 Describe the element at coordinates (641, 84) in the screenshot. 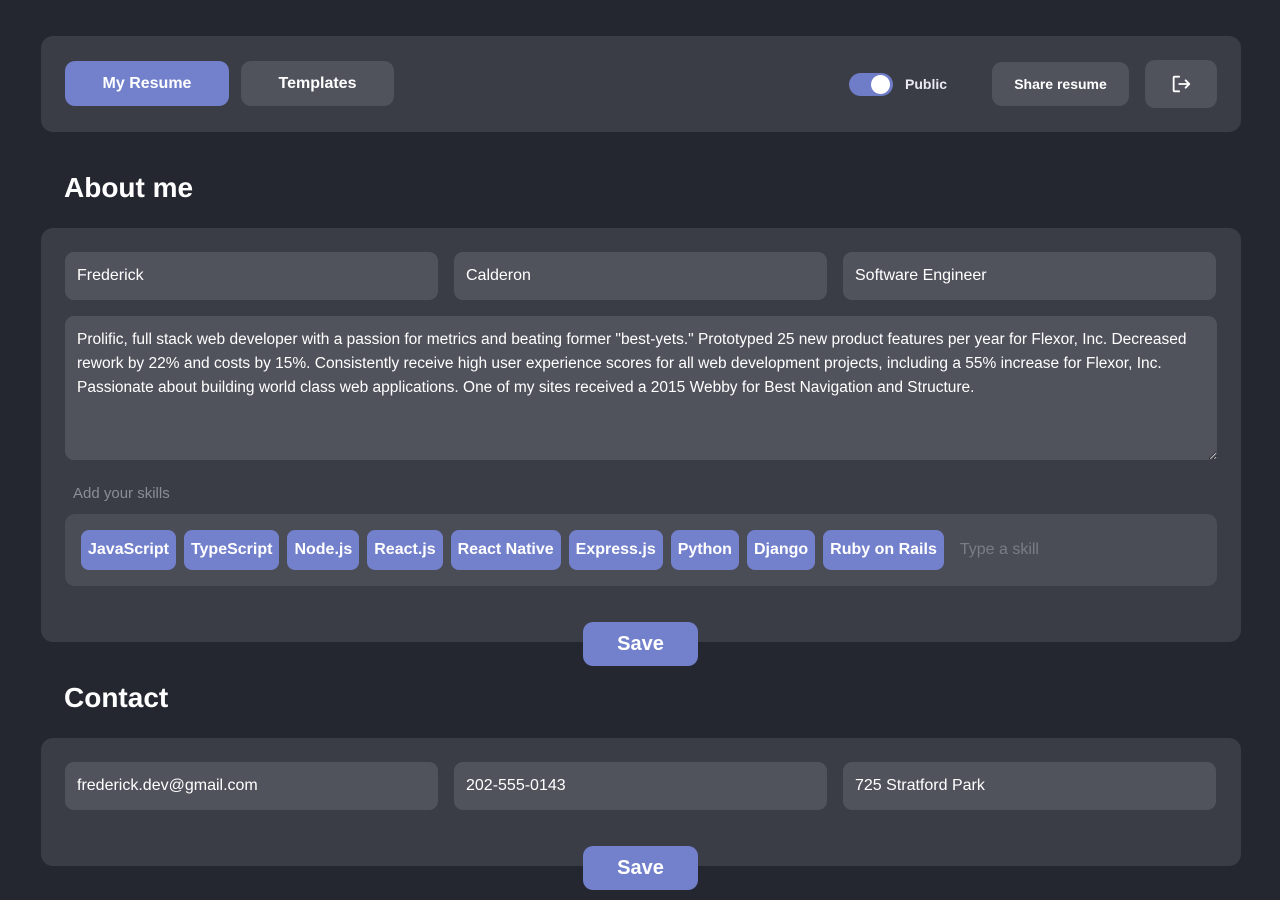

I see `top-nav-bar: My Resume Templates Public Share resume` at that location.